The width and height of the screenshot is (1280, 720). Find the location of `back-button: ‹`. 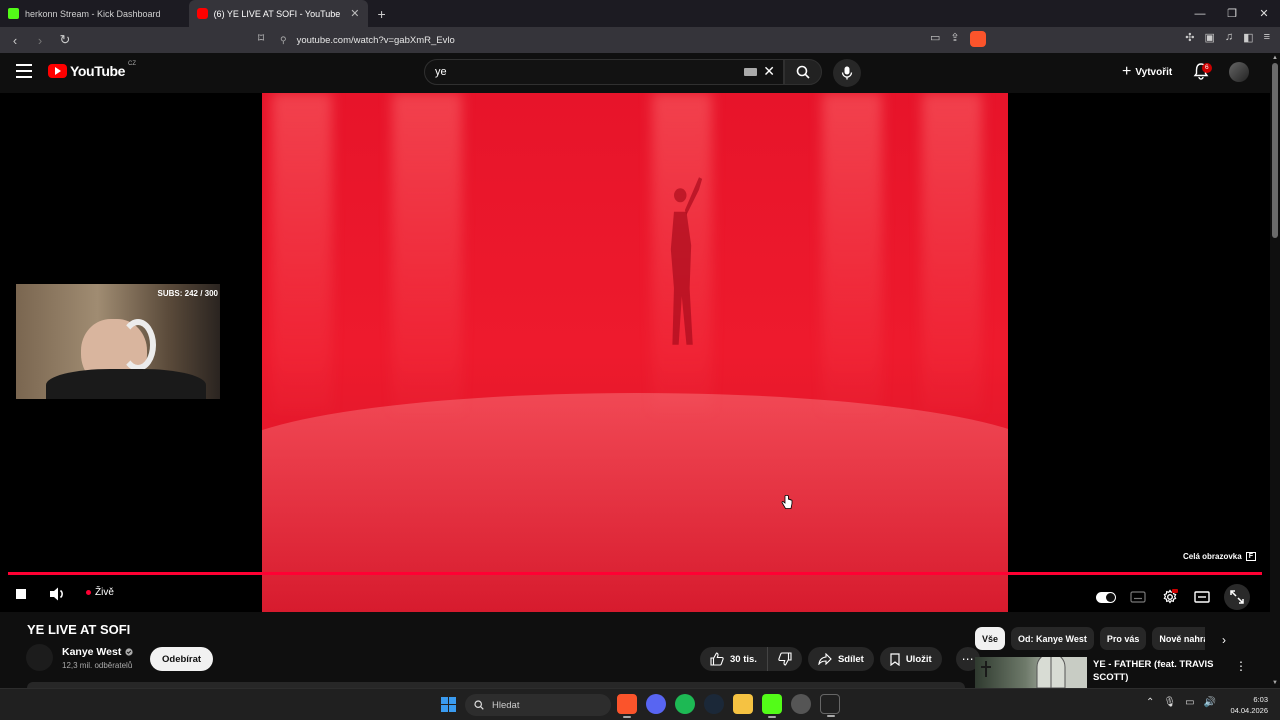

back-button: ‹ is located at coordinates (15, 40).